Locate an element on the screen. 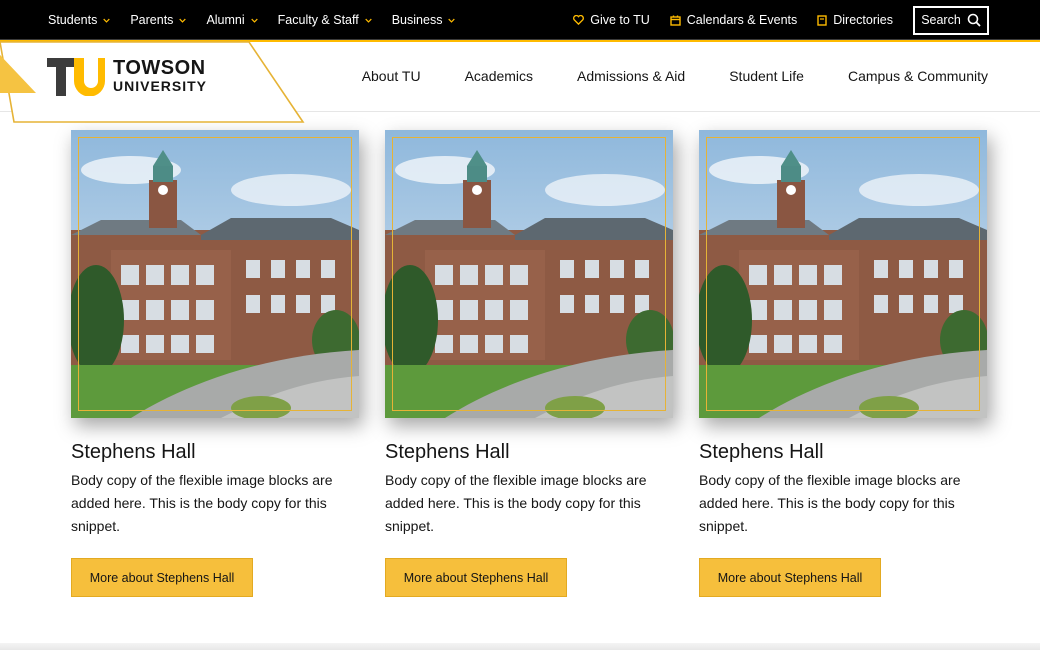  nav-campus-community: Campus & Community is located at coordinates (918, 76).